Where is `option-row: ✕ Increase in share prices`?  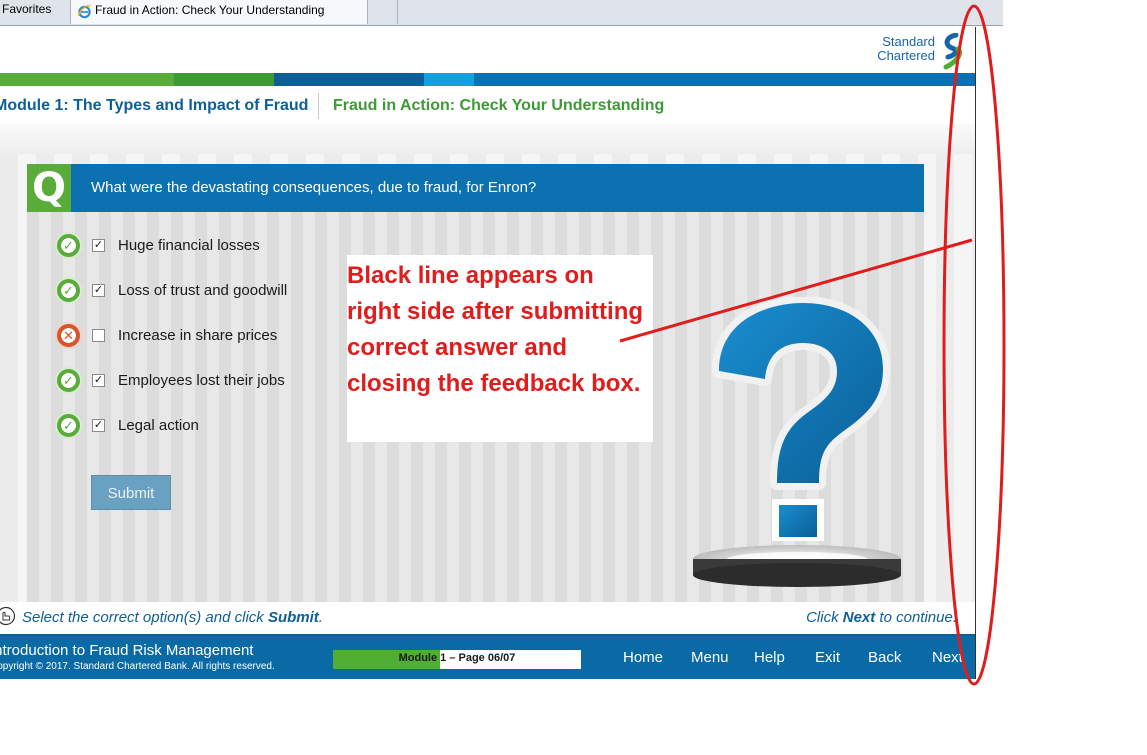 option-row: ✕ Increase in share prices is located at coordinates (195, 336).